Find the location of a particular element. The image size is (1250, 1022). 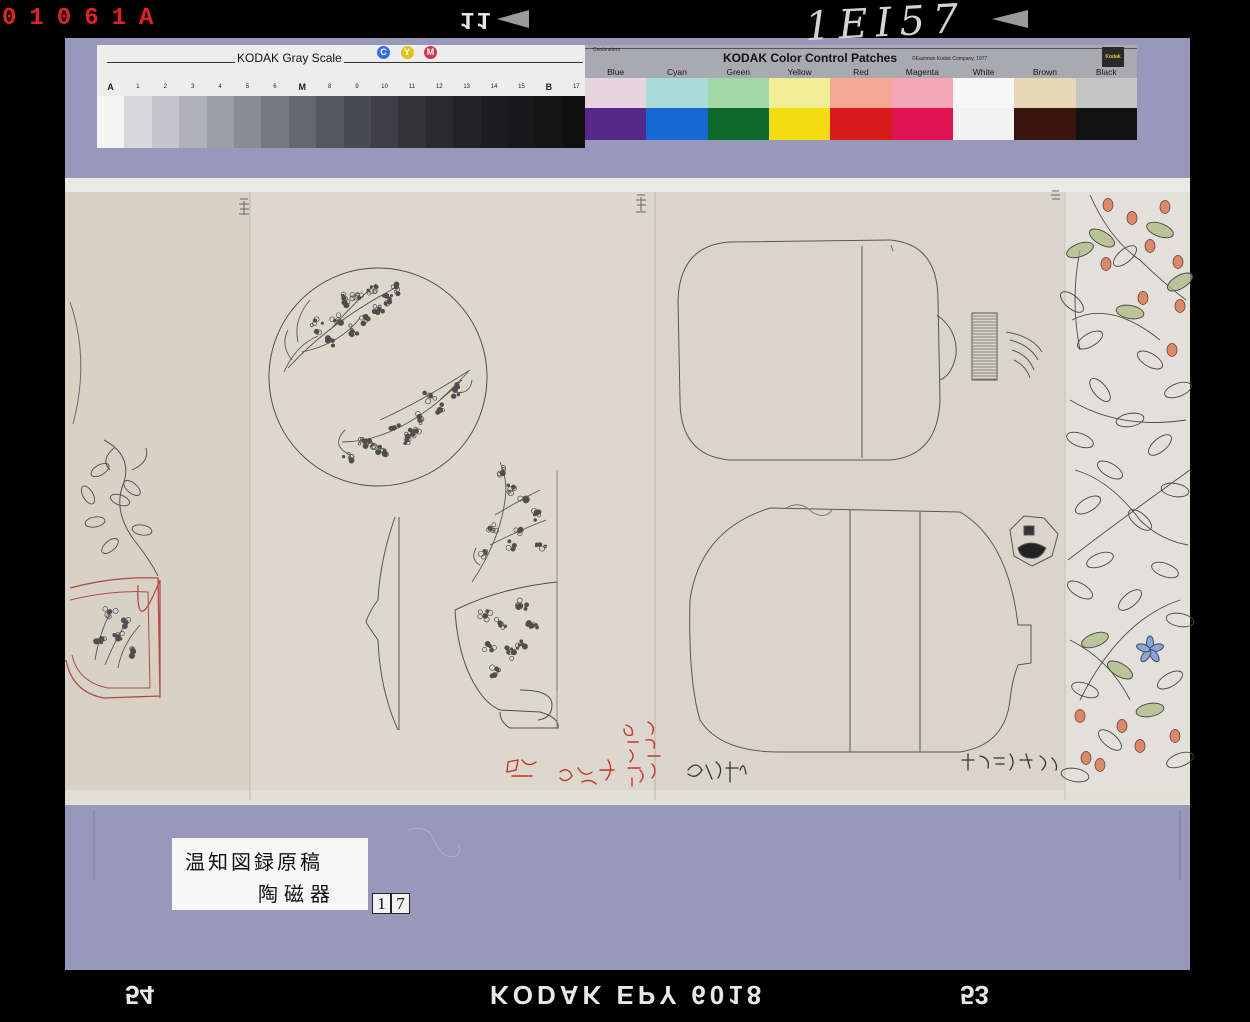

gray-scale-labels: A 1 2 3 4 5 6 M 8 9 10 11 12 13 14 15 B 17 is located at coordinates (341, 88).